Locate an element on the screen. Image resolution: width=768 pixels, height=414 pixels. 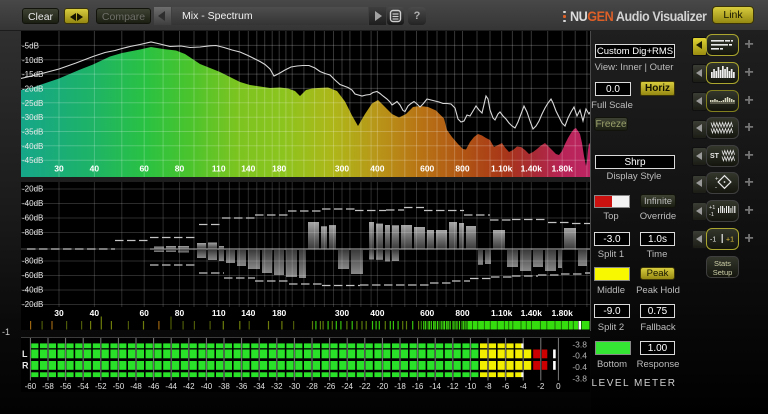
svg-text: -10 is located at coordinates (471, 386).